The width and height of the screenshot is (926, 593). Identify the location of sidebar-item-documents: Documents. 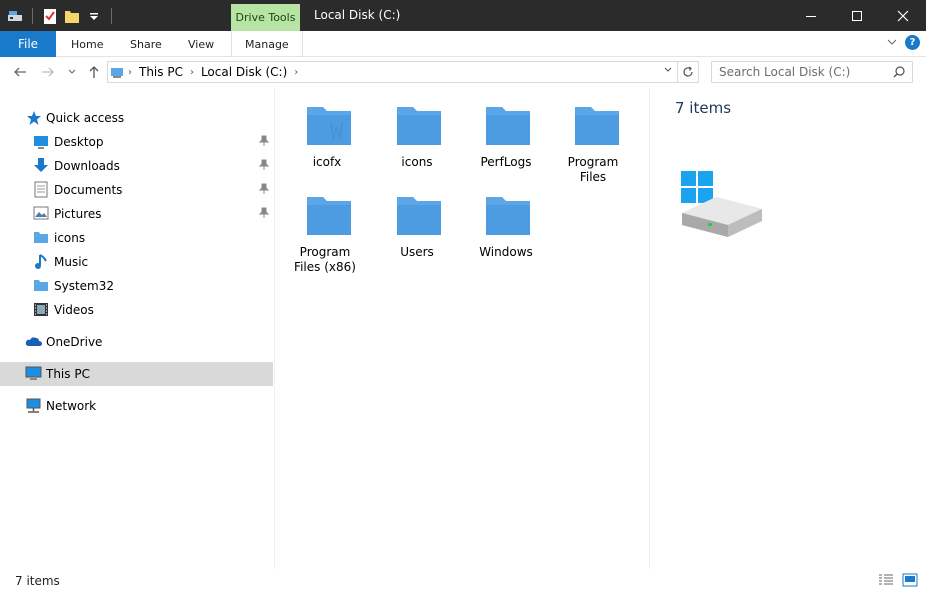
(136, 190).